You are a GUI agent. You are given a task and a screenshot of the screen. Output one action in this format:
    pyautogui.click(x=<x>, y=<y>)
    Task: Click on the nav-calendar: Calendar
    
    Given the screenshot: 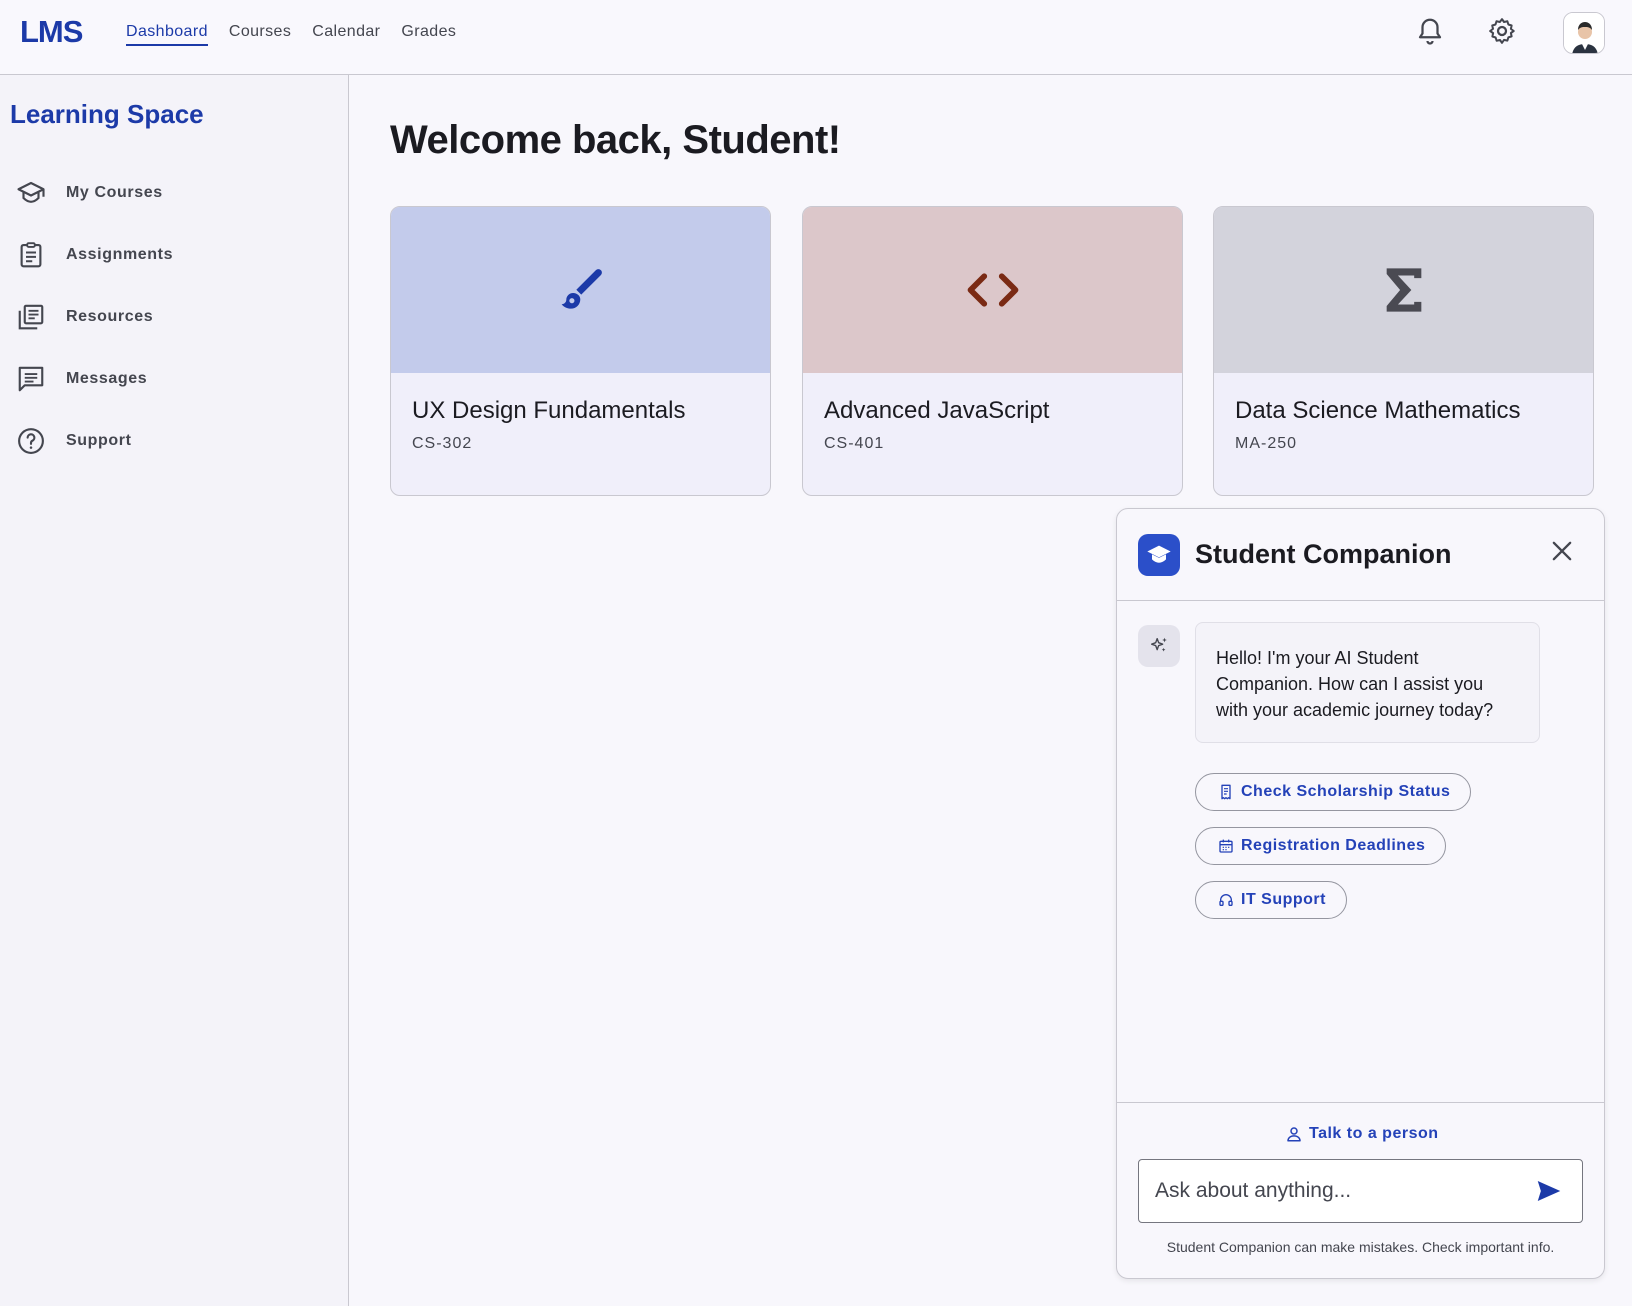 What is the action you would take?
    pyautogui.click(x=346, y=37)
    